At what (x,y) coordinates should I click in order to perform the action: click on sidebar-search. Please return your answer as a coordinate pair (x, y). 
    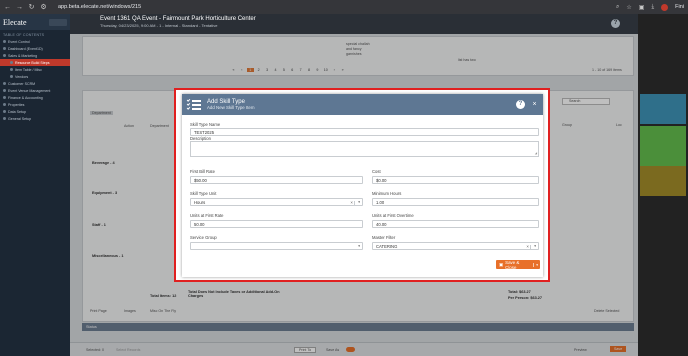
    Looking at the image, I should click on (58, 22).